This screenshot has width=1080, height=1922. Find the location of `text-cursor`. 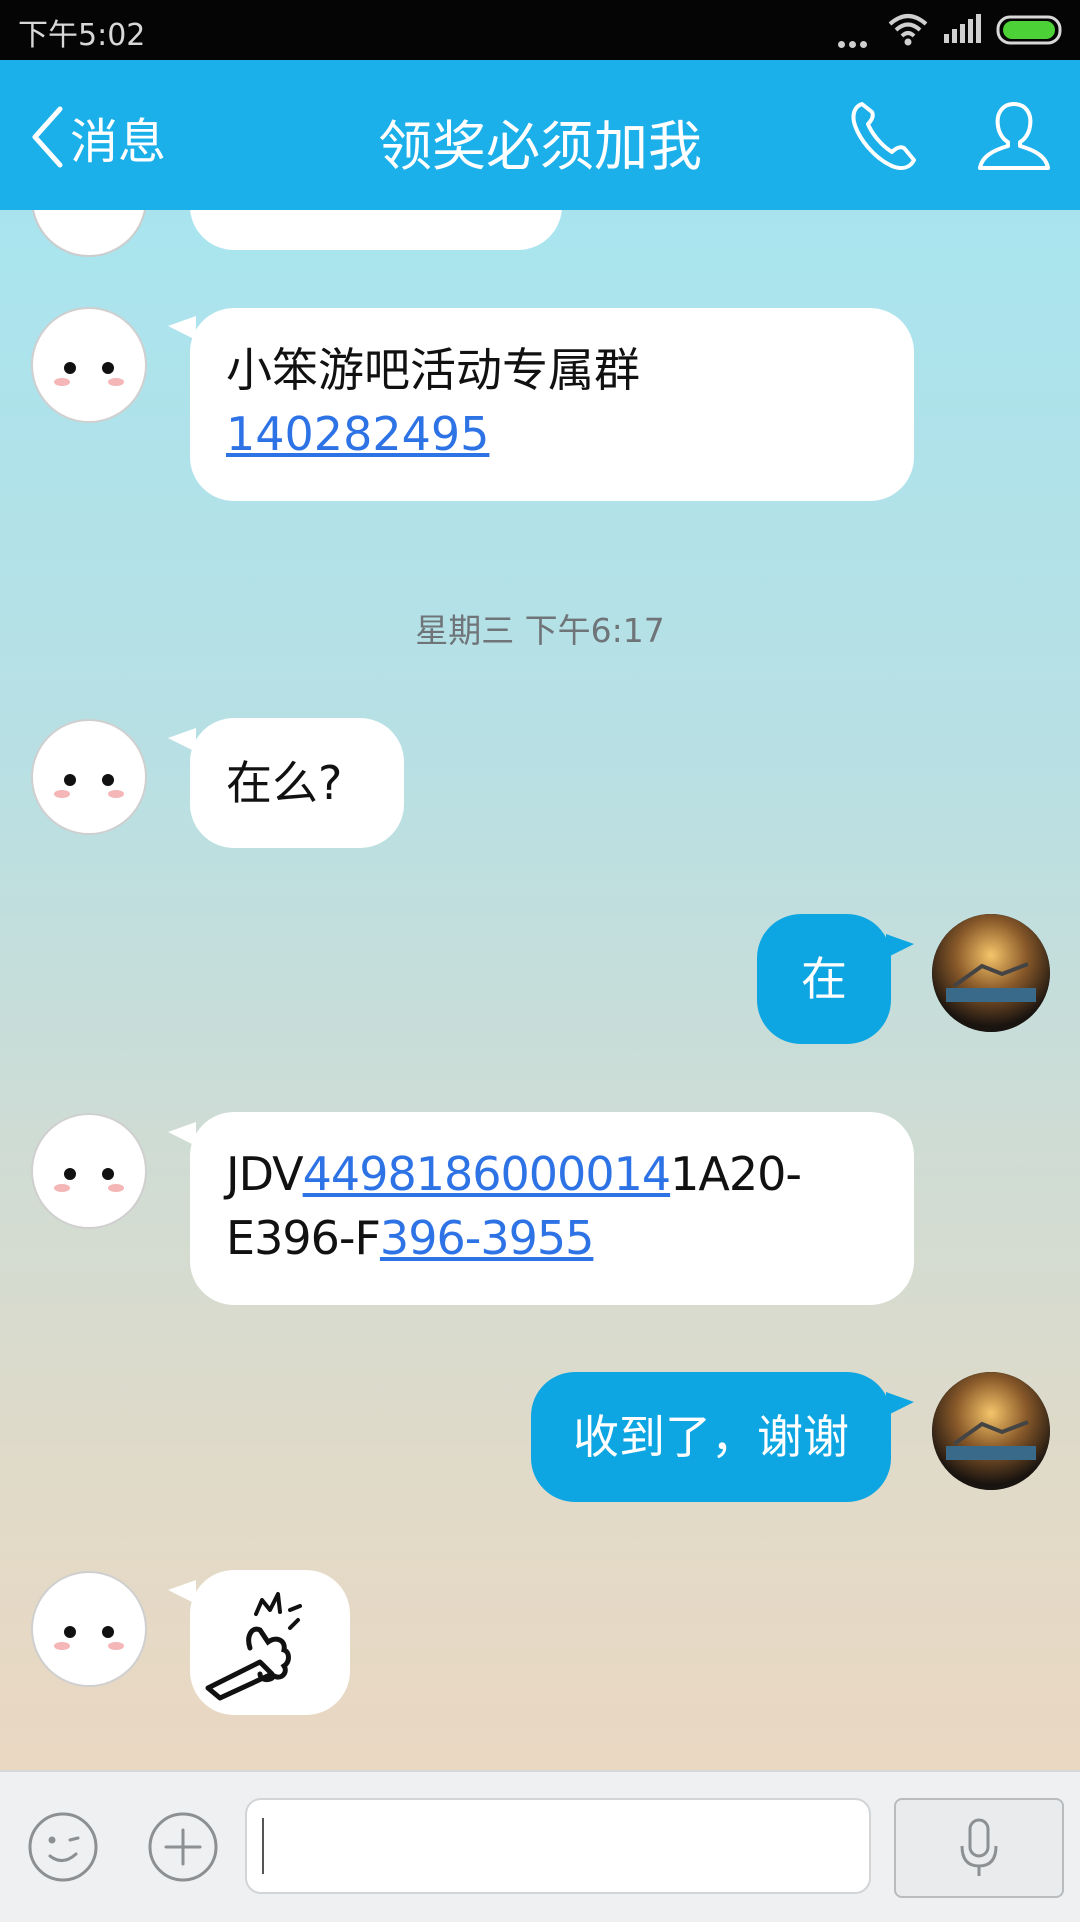

text-cursor is located at coordinates (263, 1846).